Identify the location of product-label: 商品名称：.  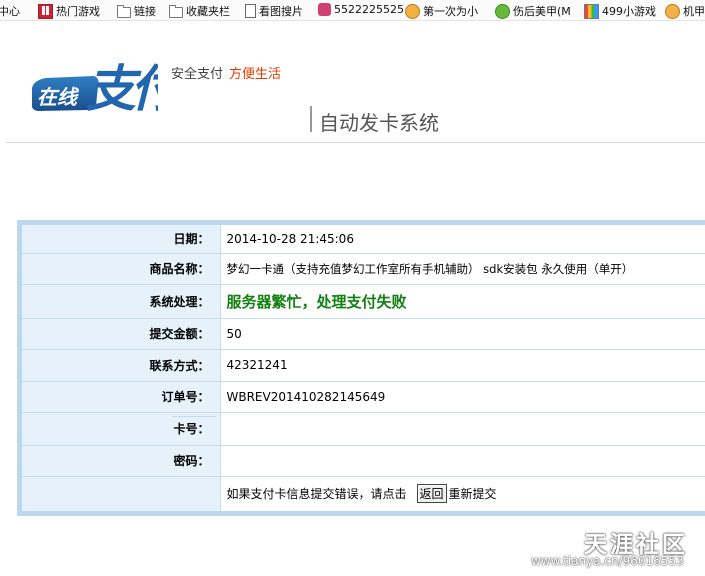
(121, 269).